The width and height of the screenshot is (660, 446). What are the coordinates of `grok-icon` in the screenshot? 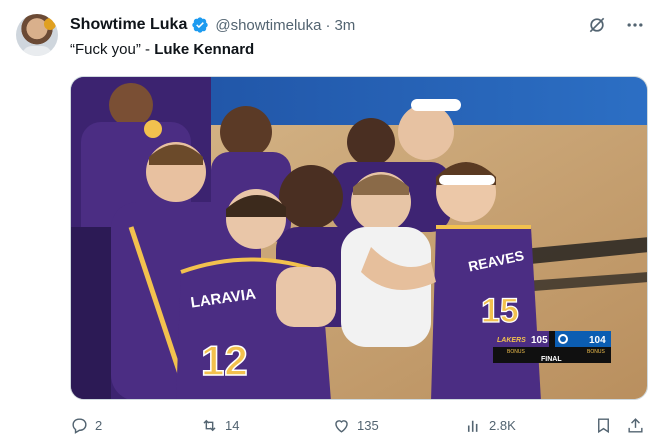 It's located at (597, 25).